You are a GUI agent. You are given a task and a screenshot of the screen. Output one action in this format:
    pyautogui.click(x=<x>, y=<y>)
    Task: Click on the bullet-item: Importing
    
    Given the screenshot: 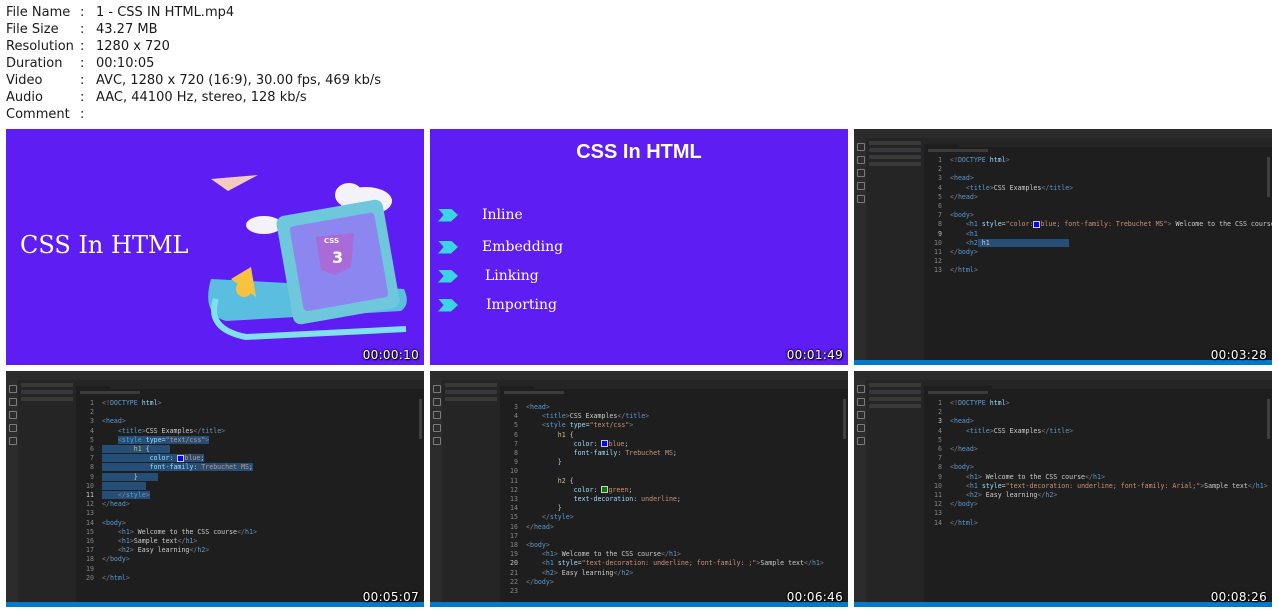 What is the action you would take?
    pyautogui.click(x=497, y=305)
    